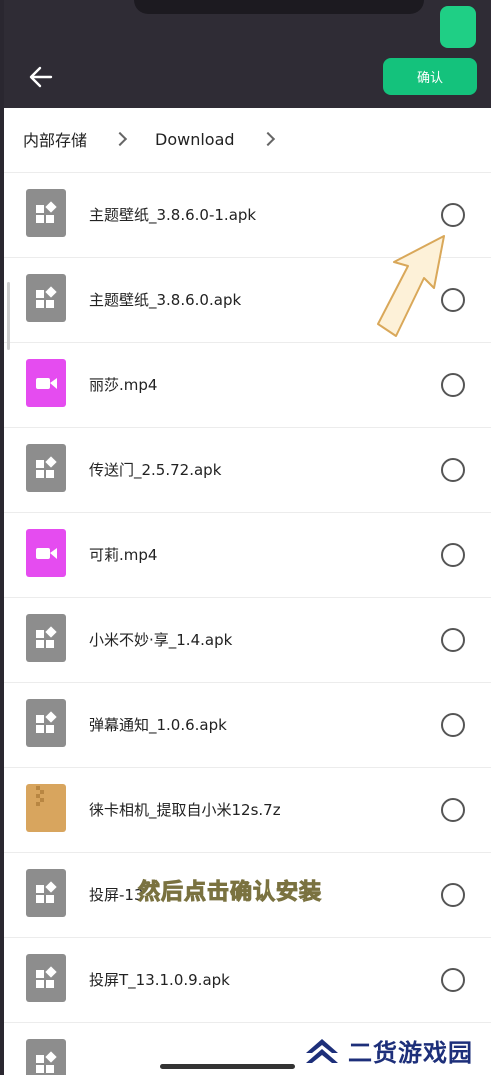  What do you see at coordinates (247, 724) in the screenshot?
I see `file-row: 弹幕通知_1.0.6.apk` at bounding box center [247, 724].